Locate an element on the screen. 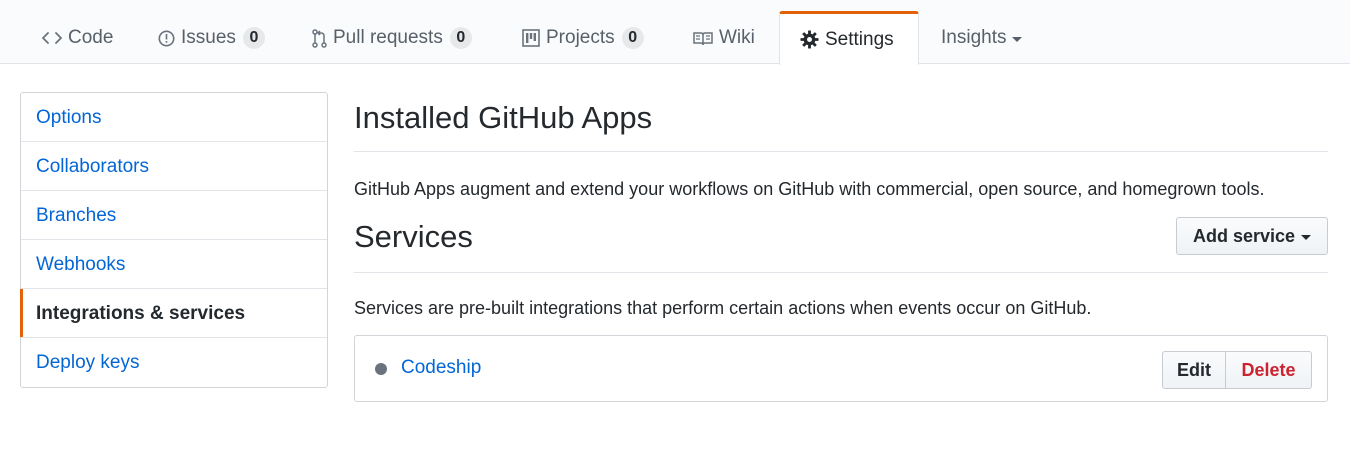 This screenshot has width=1350, height=458. tab-insights-label: Insights is located at coordinates (974, 37).